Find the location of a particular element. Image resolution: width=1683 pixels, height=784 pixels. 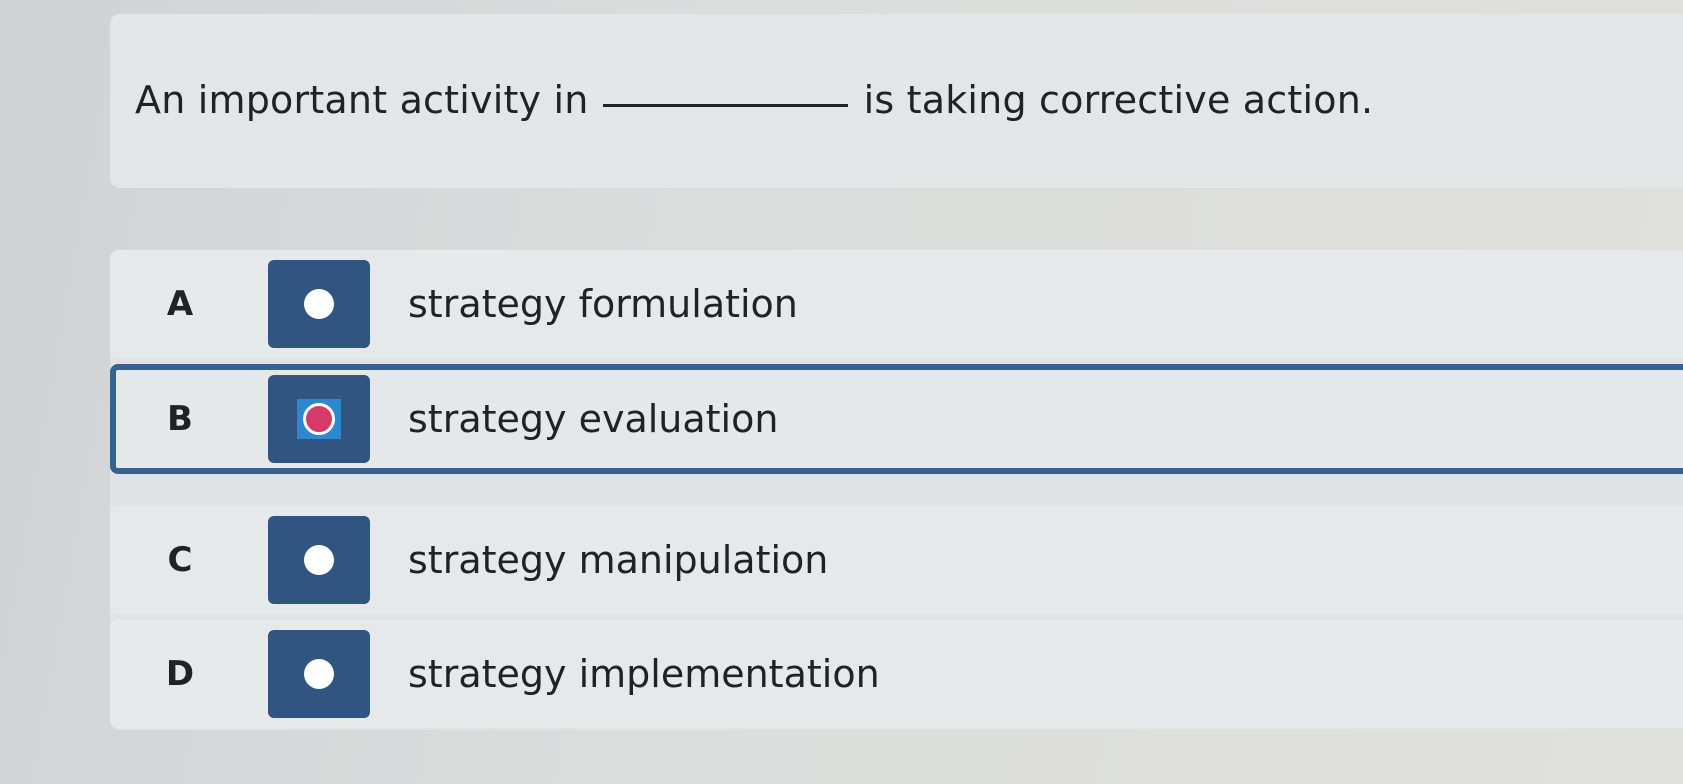

option-letter: B is located at coordinates (180, 419).